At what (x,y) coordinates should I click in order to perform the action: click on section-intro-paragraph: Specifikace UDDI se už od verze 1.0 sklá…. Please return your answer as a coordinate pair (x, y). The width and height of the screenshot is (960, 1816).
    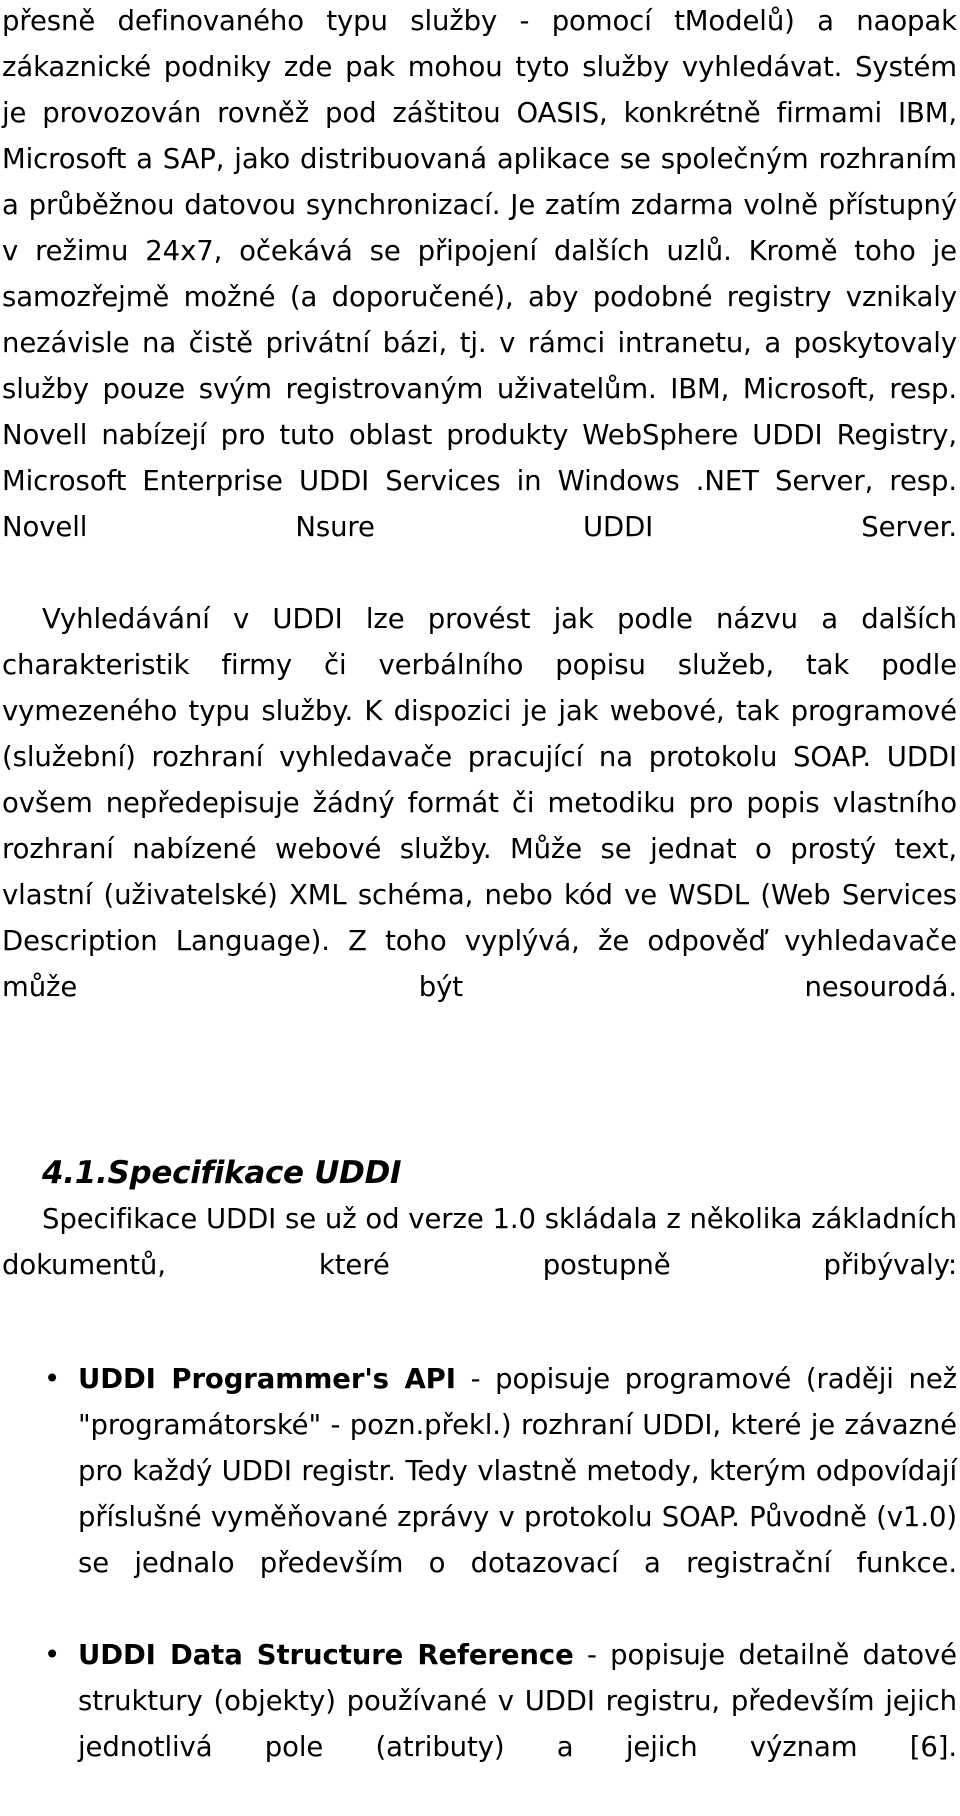
    Looking at the image, I should click on (479, 1242).